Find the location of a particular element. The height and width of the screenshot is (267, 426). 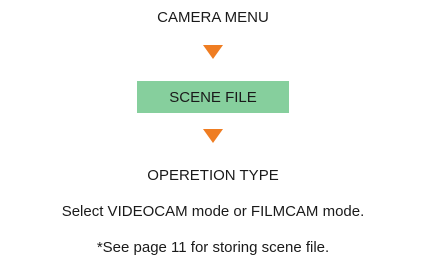

instruction-text: Select VIDEOCAM mode or FILMCAM mode. is located at coordinates (213, 211).